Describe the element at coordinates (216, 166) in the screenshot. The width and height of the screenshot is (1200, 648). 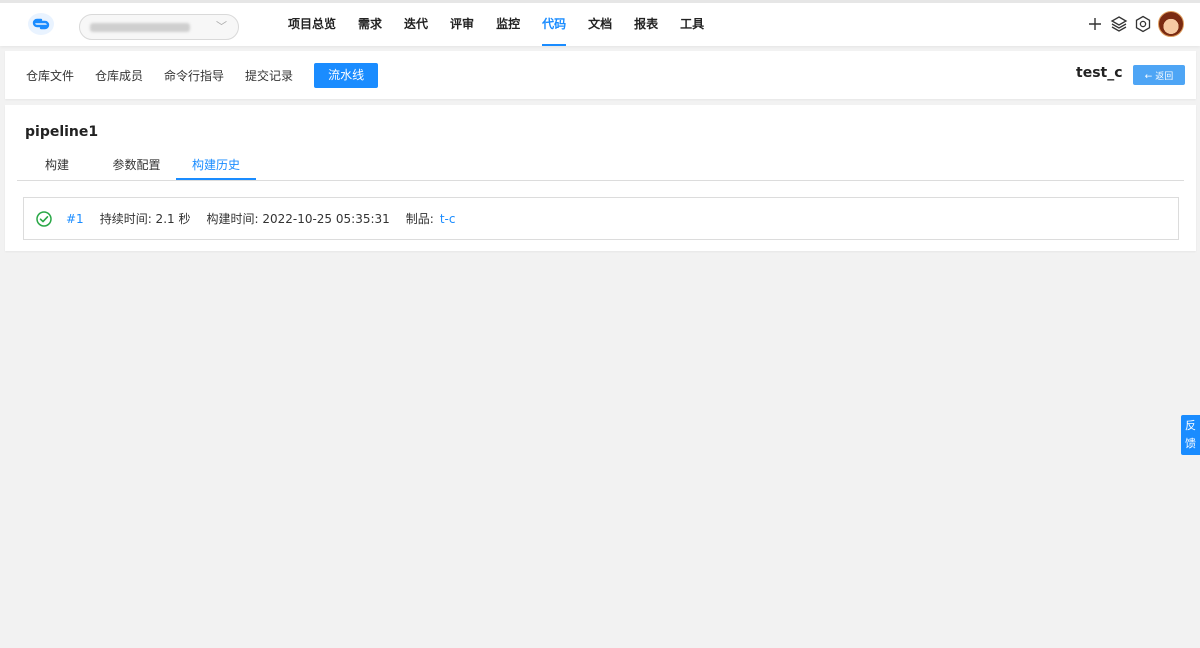
I see `tab-build-history: 构建历史` at that location.